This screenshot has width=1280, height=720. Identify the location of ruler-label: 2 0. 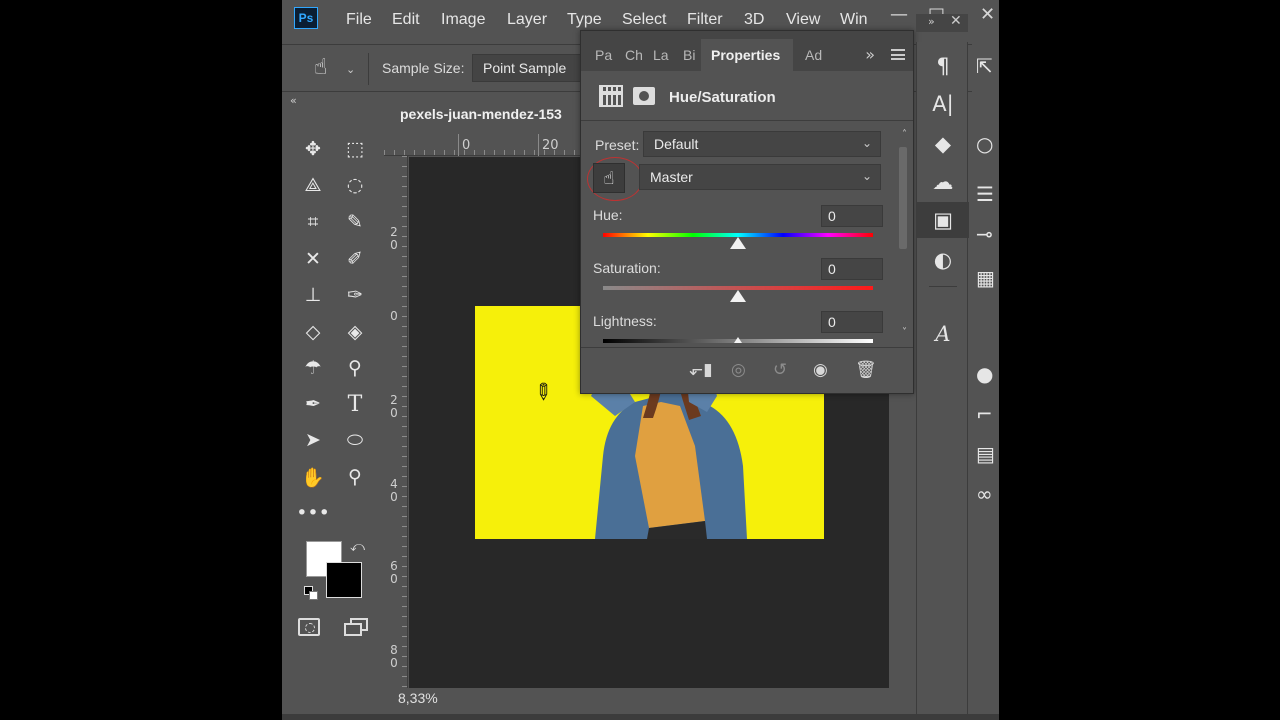
(394, 406).